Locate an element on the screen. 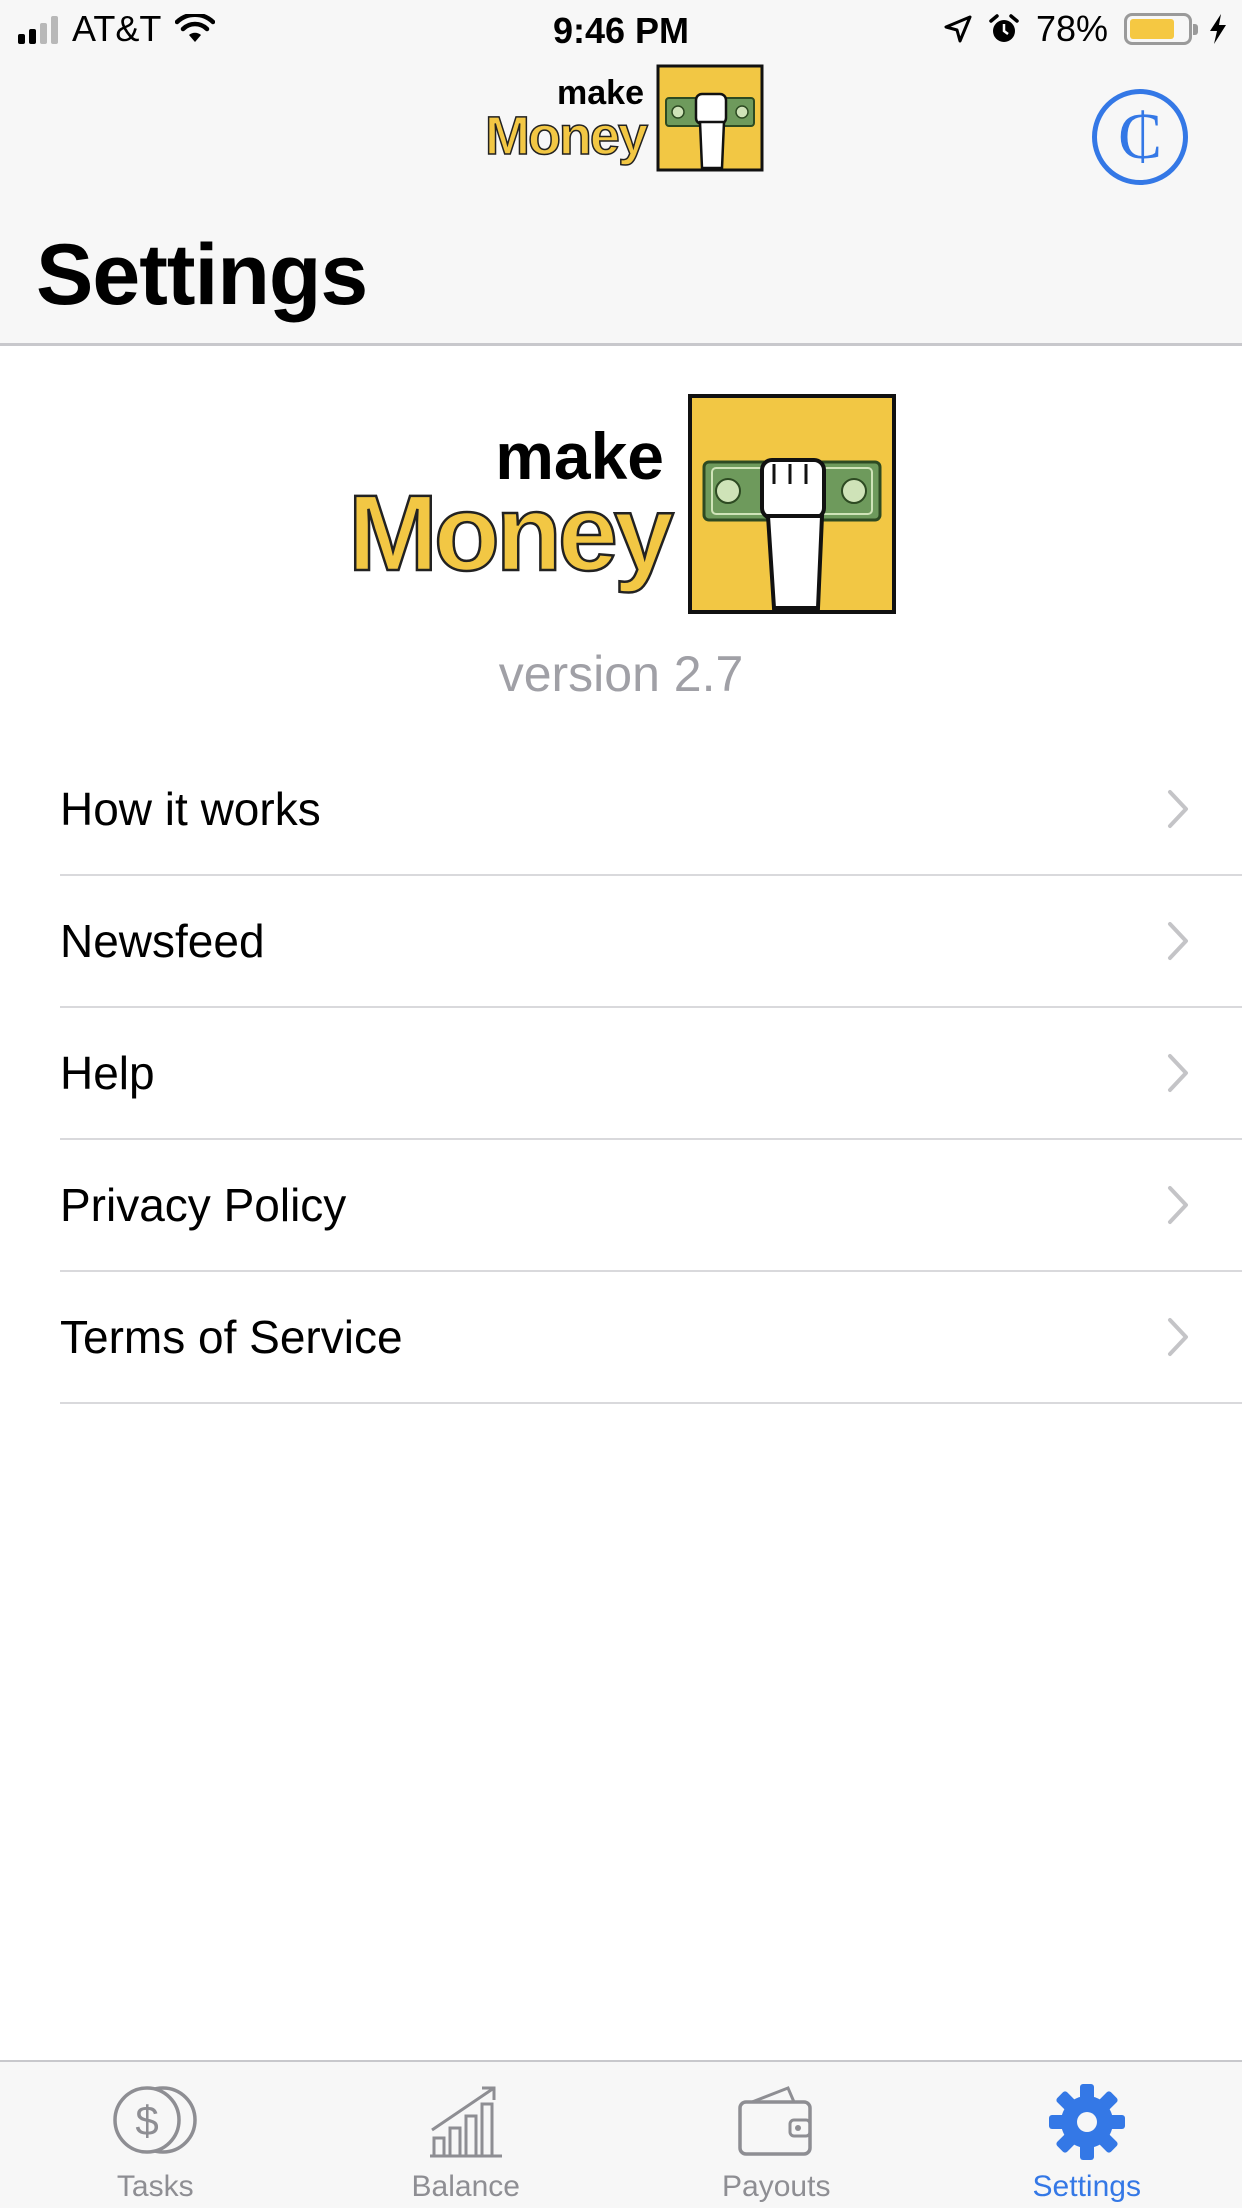  make-money-logo: make Money is located at coordinates (624, 118).